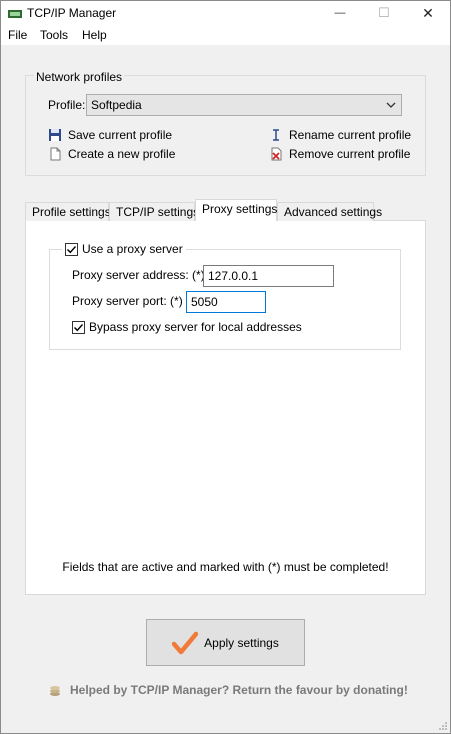 The width and height of the screenshot is (451, 734). What do you see at coordinates (17, 35) in the screenshot?
I see `menu-file: File` at bounding box center [17, 35].